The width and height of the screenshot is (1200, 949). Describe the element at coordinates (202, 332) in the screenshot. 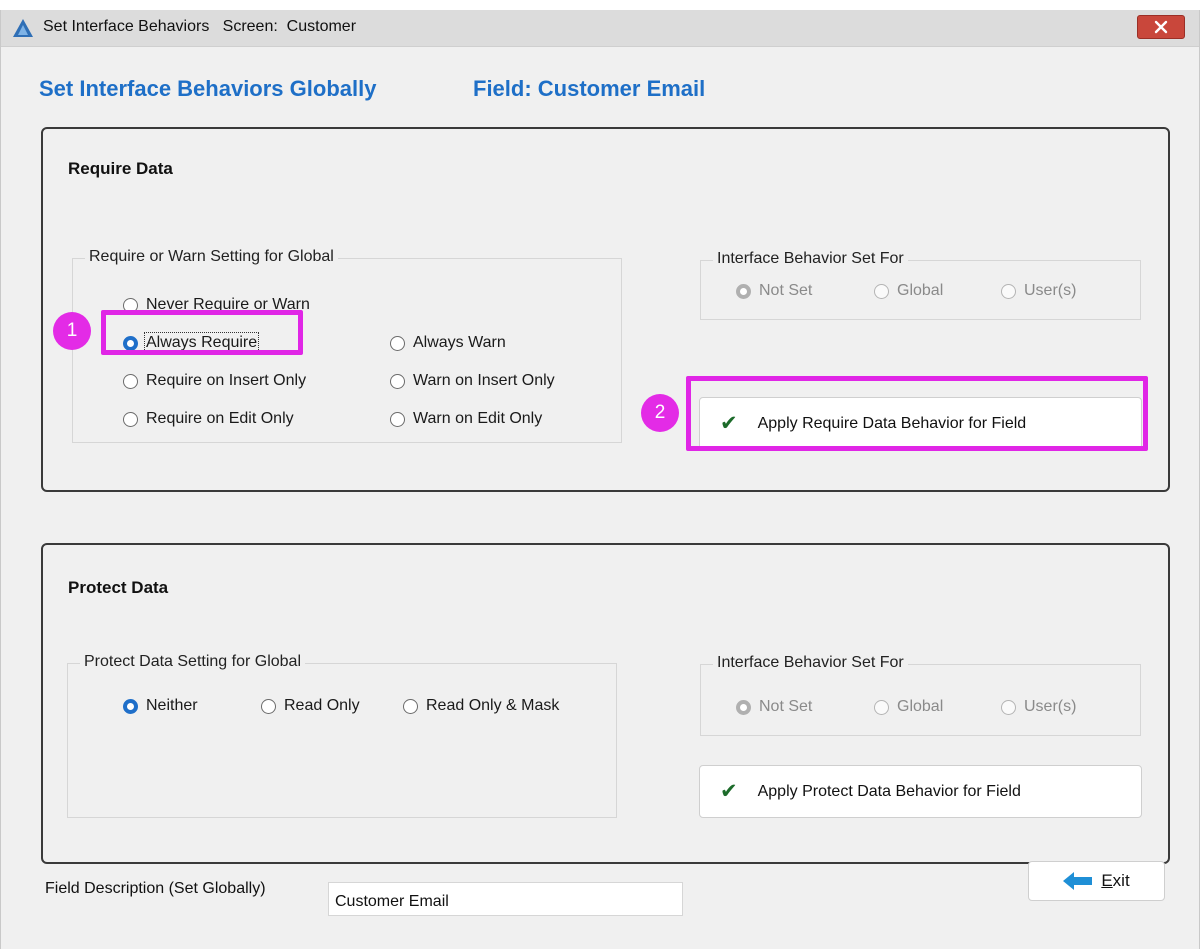

I see `highlight-always-require` at that location.